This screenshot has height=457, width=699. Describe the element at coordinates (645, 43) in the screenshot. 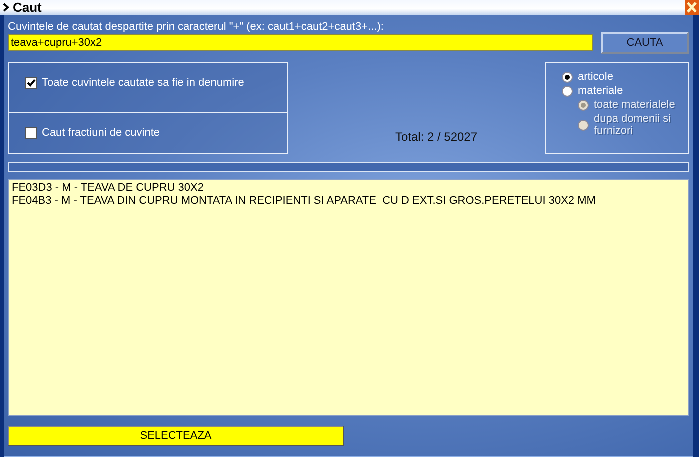

I see `search-button: CAUTA` at that location.